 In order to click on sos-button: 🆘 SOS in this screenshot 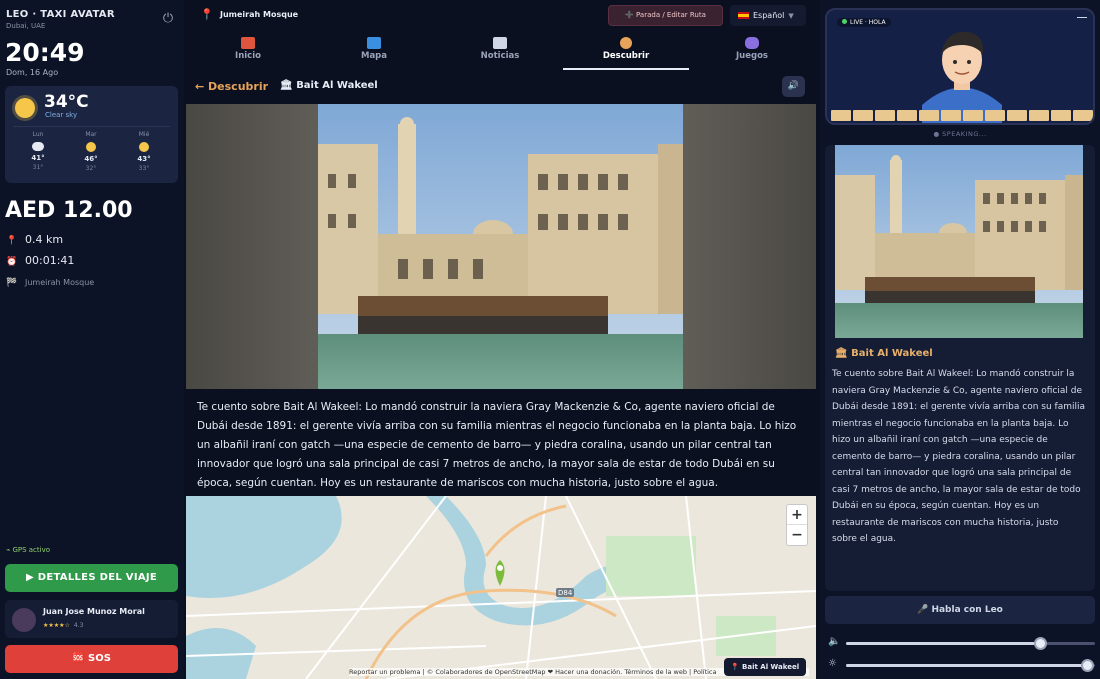, I will do `click(91, 659)`.